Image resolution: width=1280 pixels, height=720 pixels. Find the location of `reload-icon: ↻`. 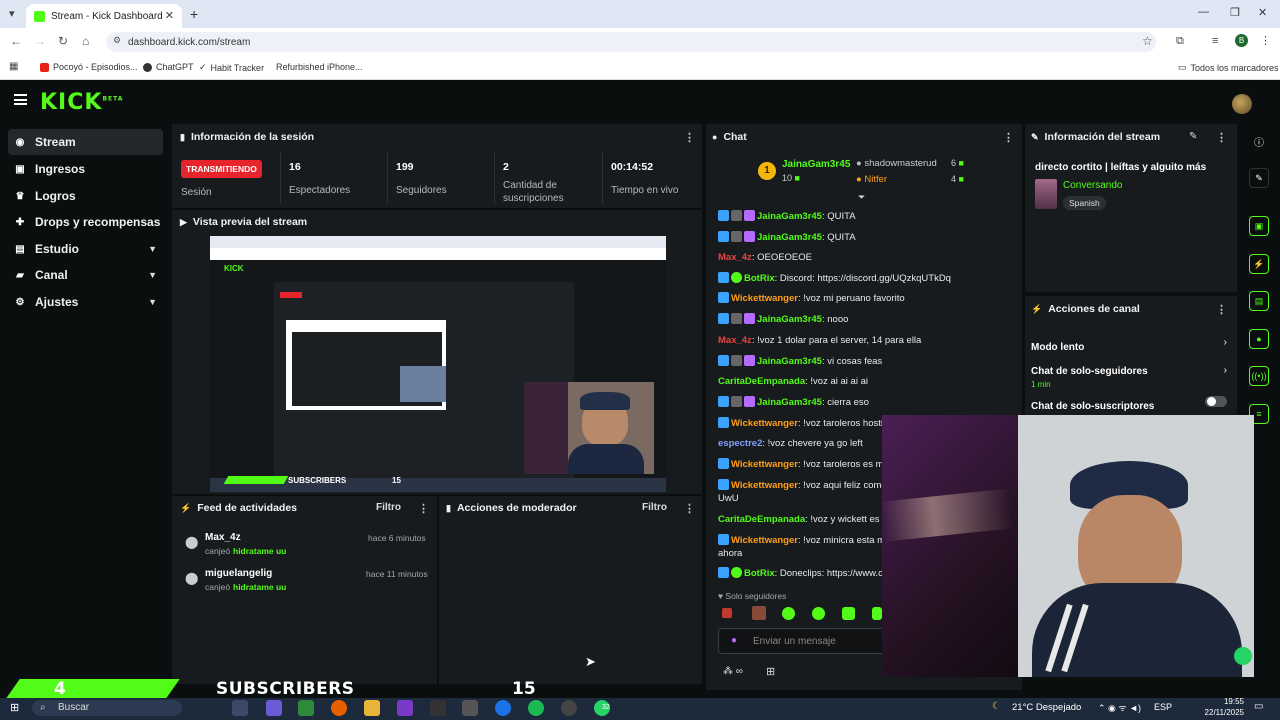

reload-icon: ↻ is located at coordinates (63, 41).